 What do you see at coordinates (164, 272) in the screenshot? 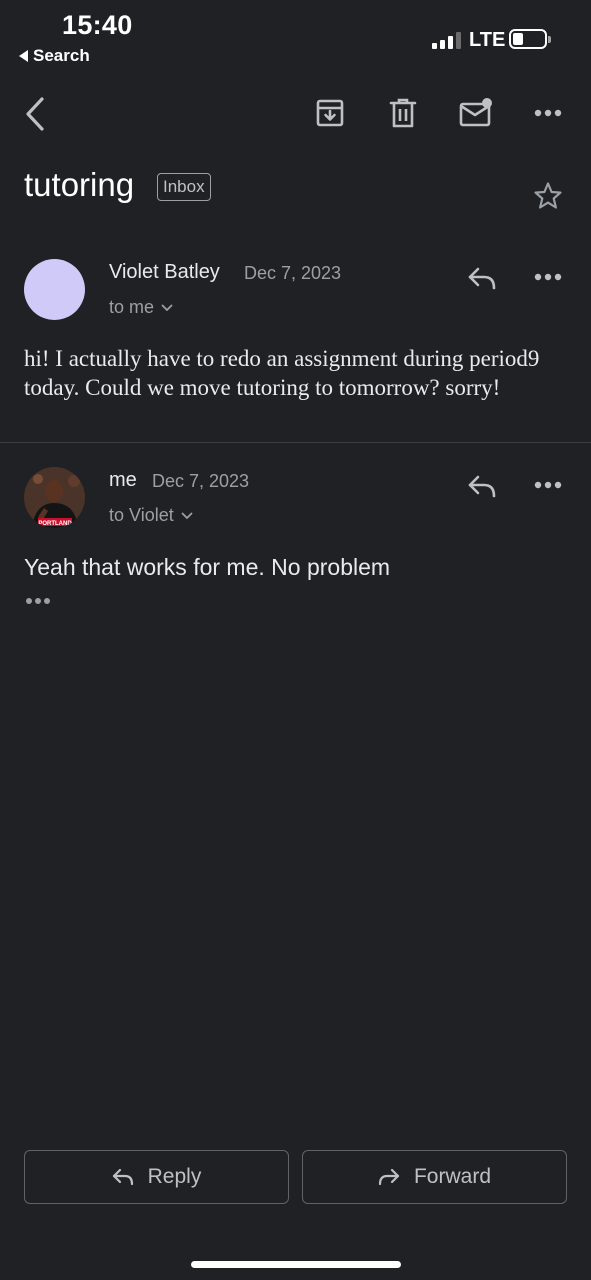
I see `sender-name: Violet Batley` at bounding box center [164, 272].